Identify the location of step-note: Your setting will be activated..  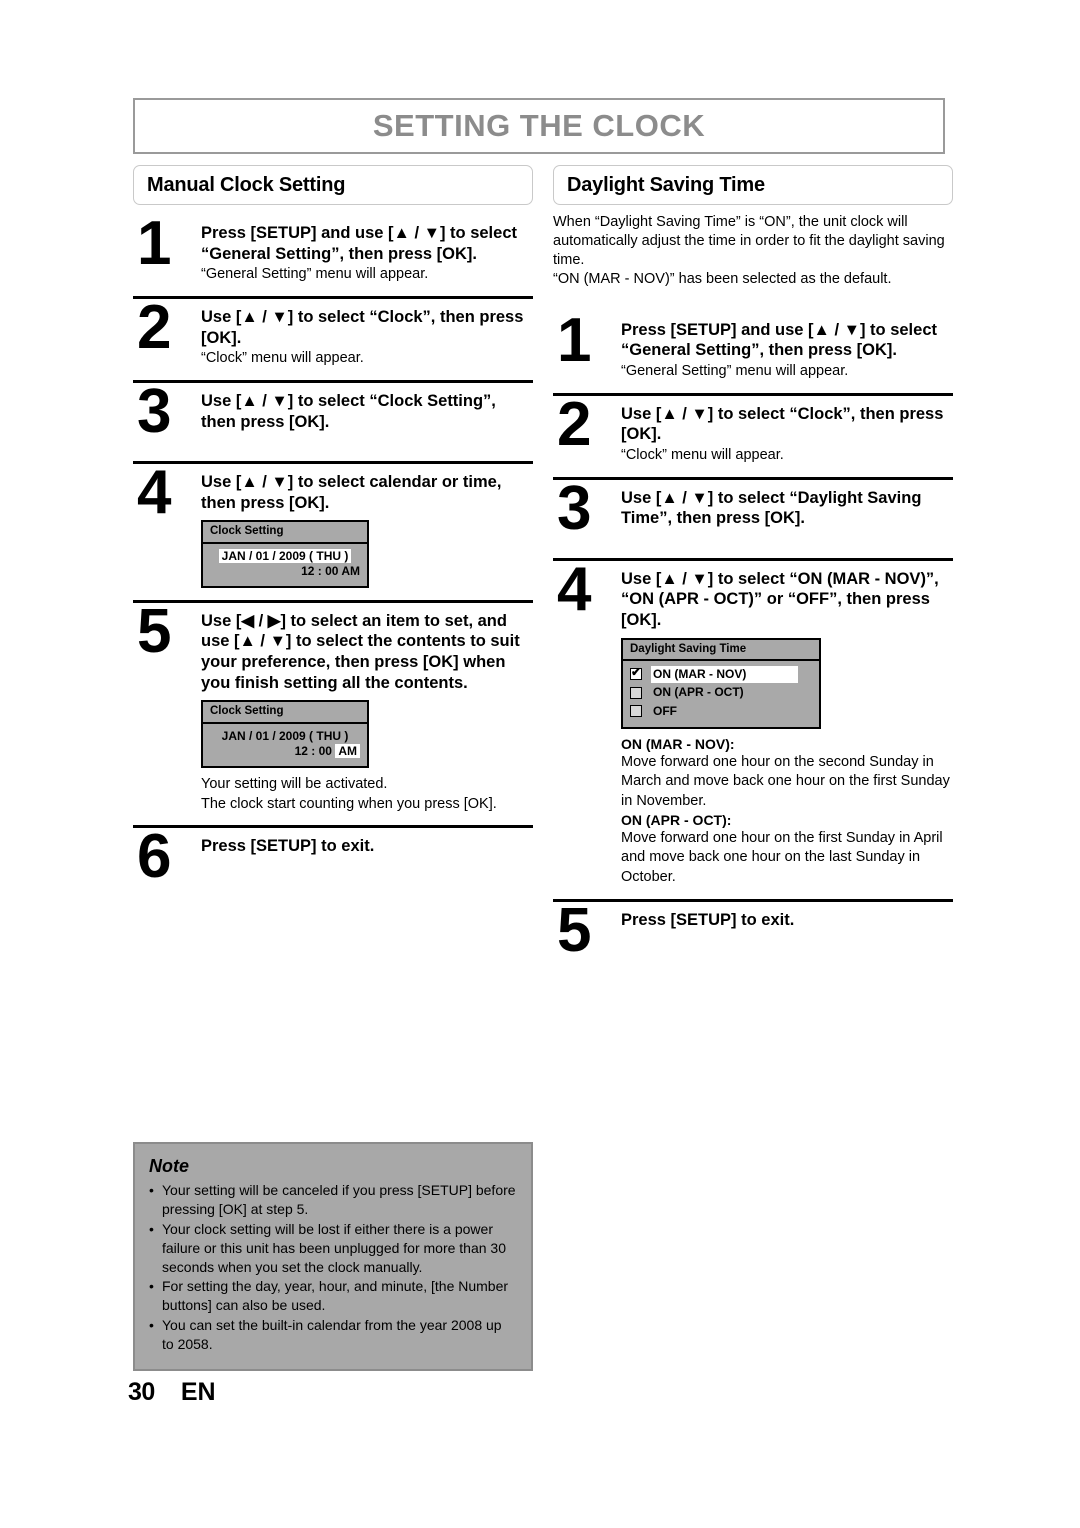
(294, 783).